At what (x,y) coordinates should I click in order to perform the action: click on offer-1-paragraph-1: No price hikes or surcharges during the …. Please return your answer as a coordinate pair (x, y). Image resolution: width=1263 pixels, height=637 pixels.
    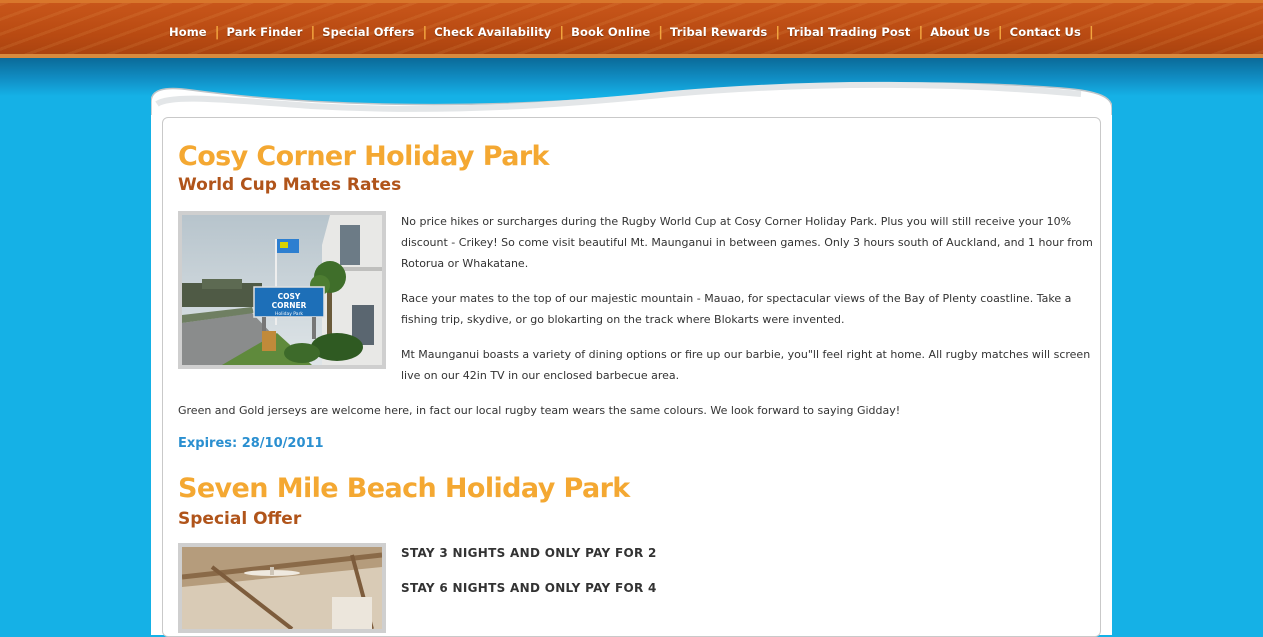
    Looking at the image, I should click on (747, 242).